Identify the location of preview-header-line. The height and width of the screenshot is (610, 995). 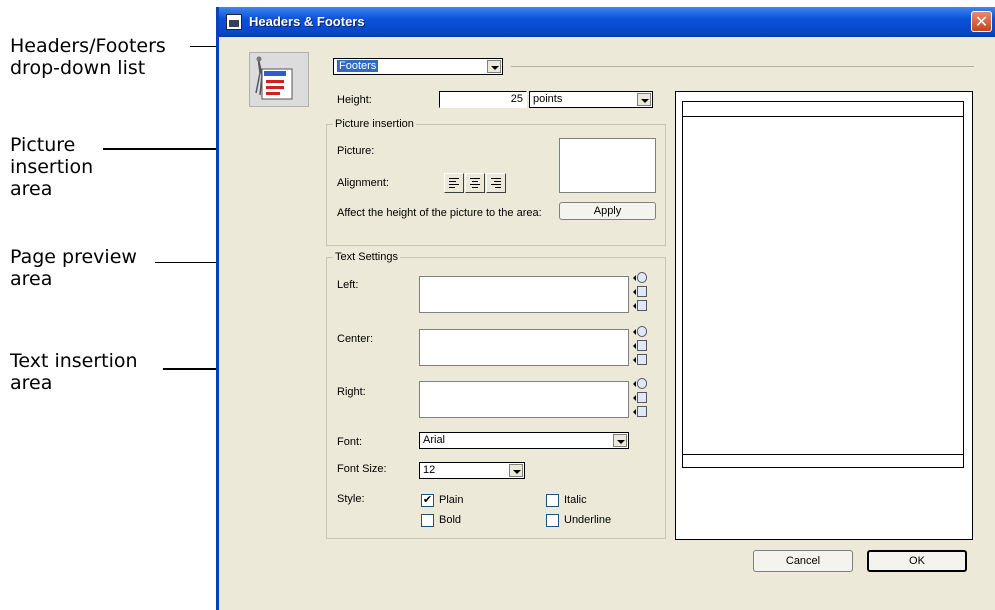
(823, 116).